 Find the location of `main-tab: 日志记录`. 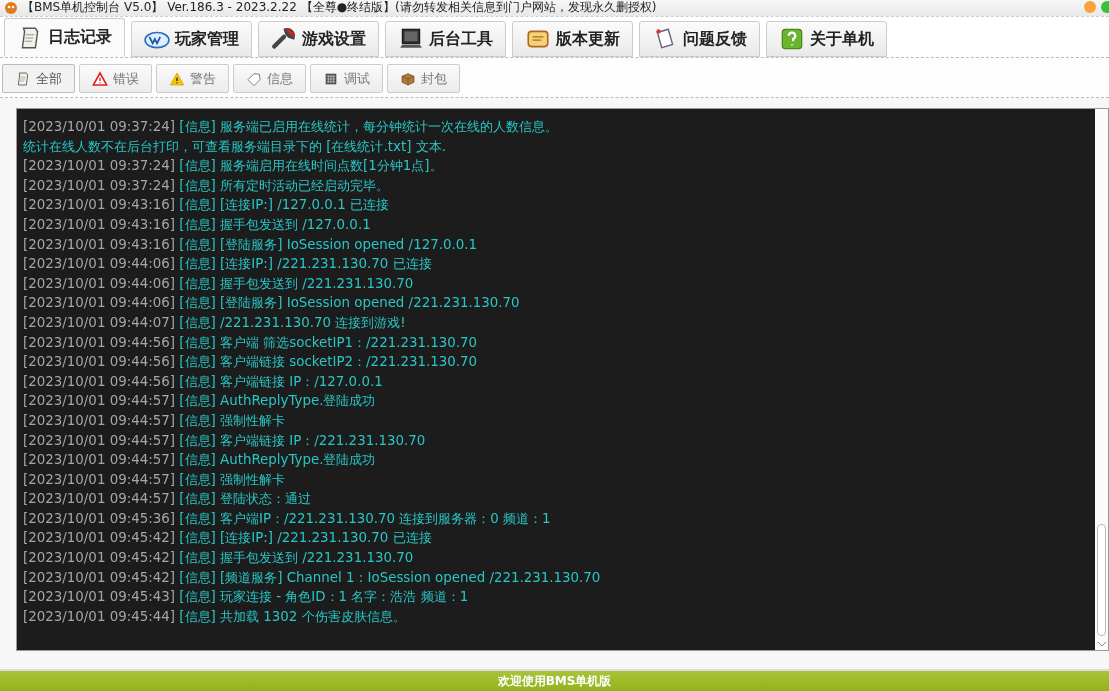

main-tab: 日志记录 is located at coordinates (64, 37).